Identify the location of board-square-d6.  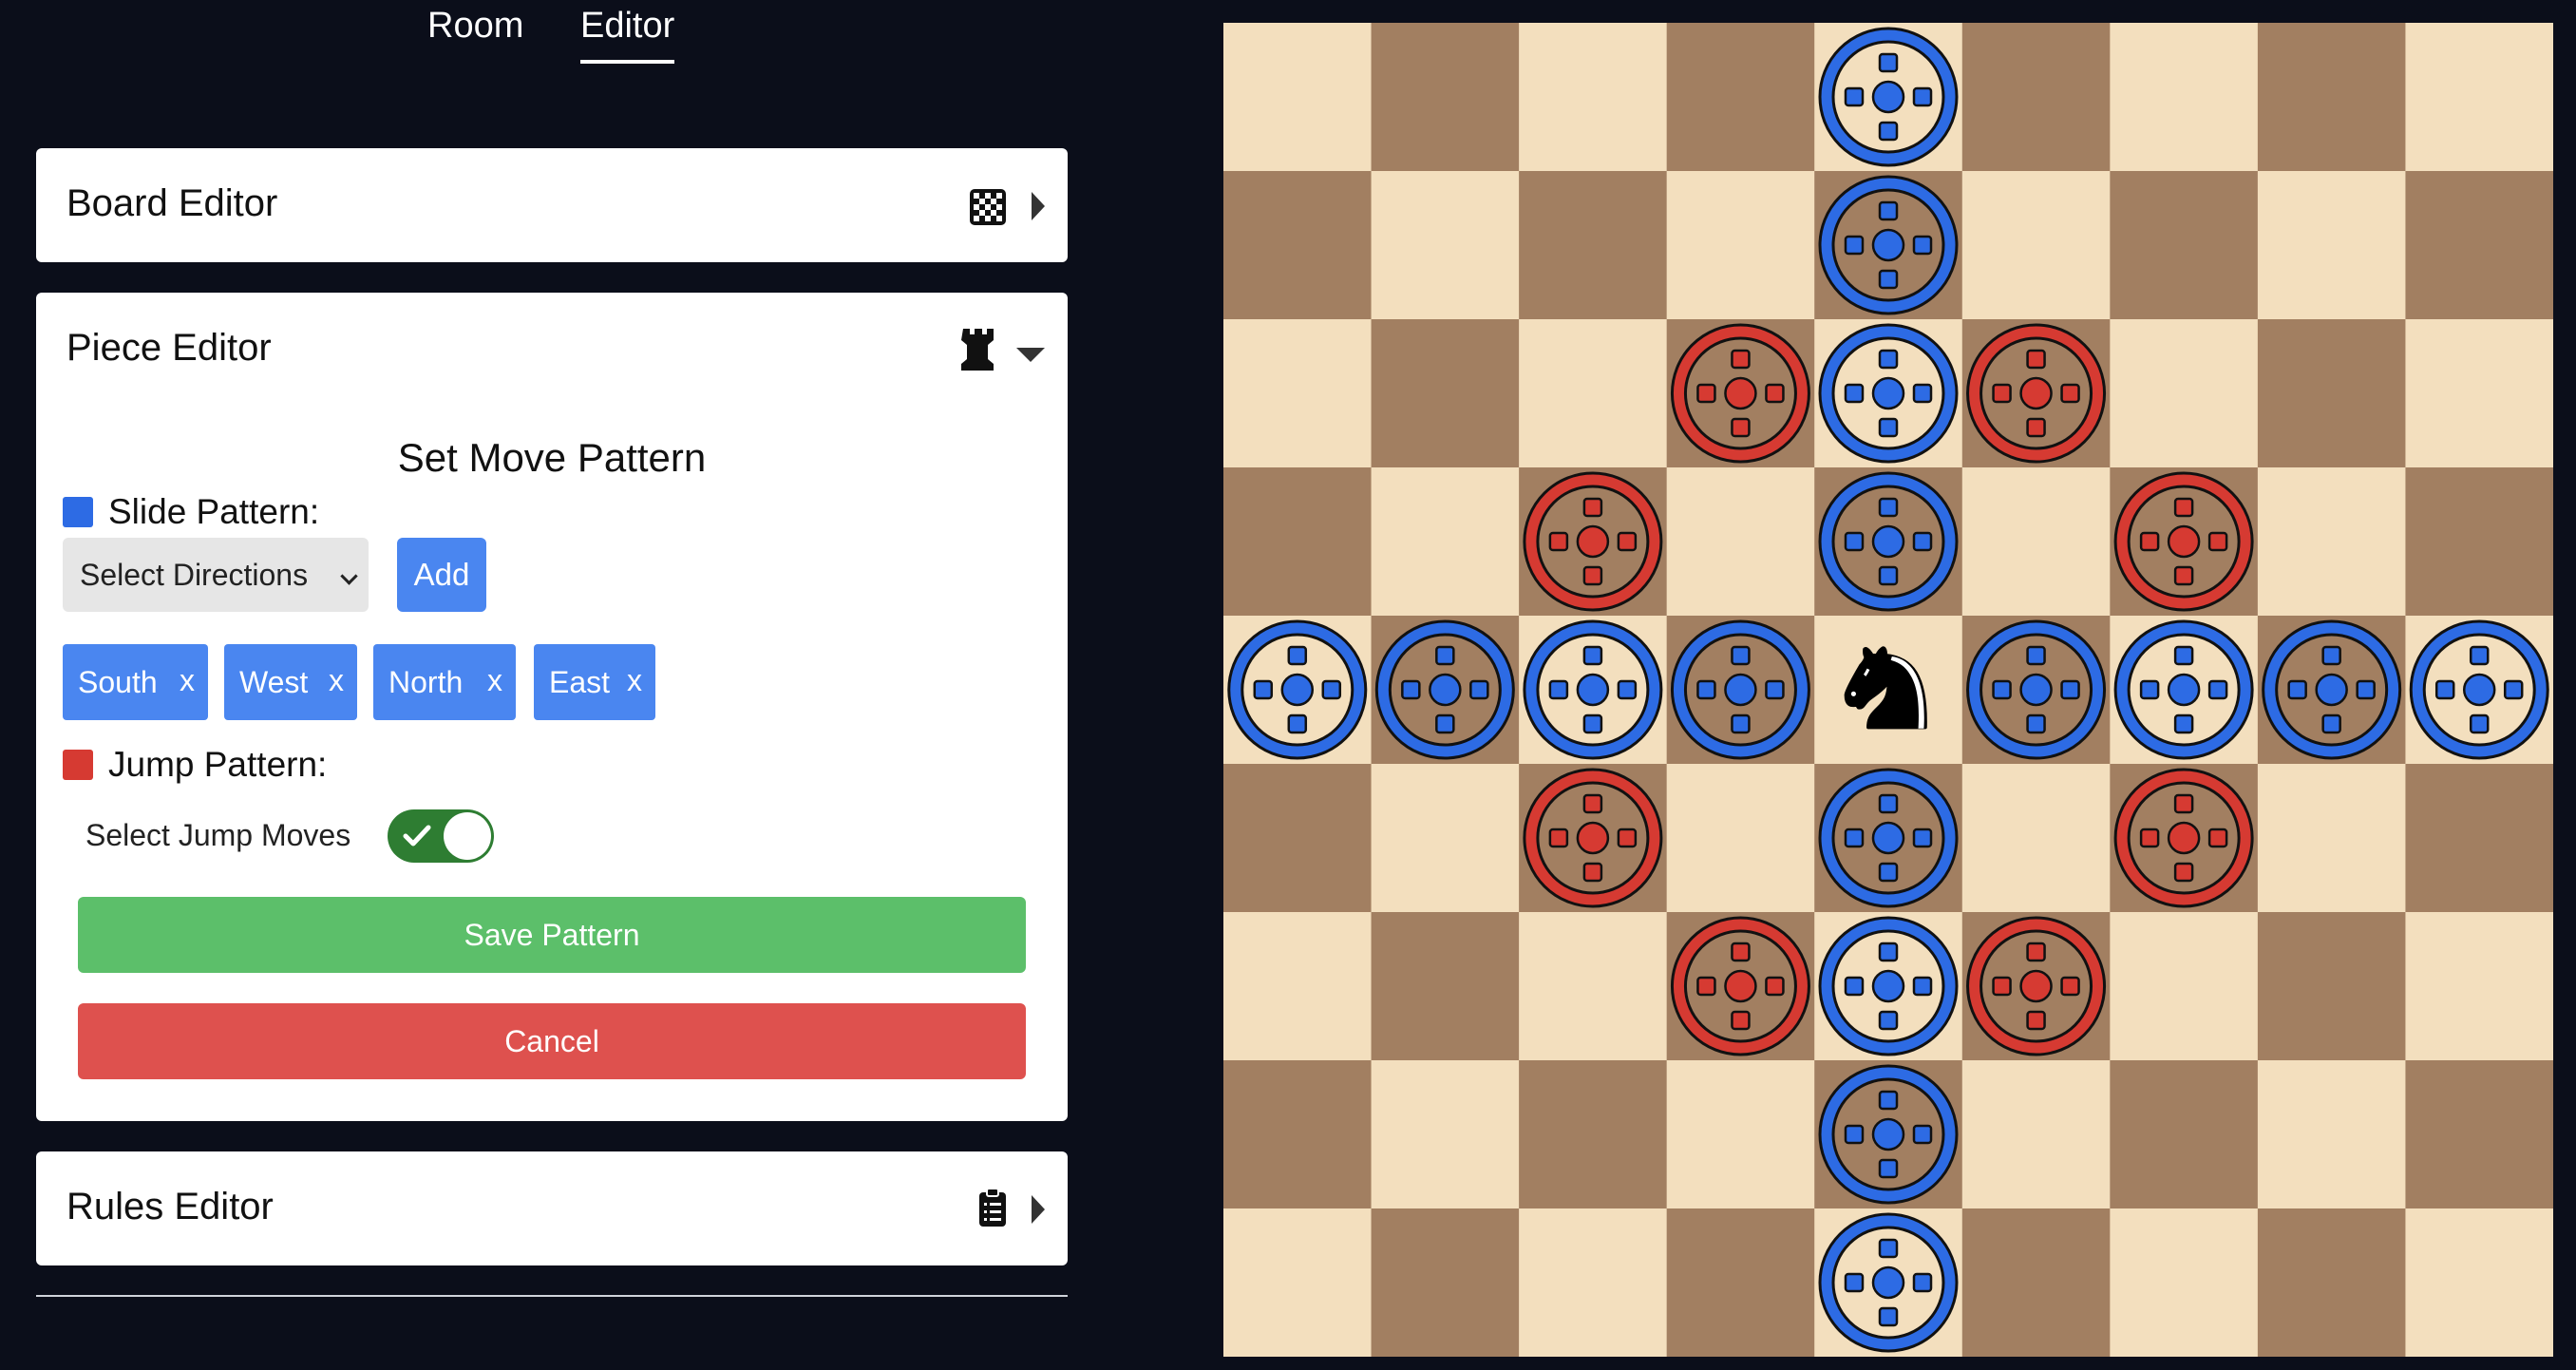
(1740, 542).